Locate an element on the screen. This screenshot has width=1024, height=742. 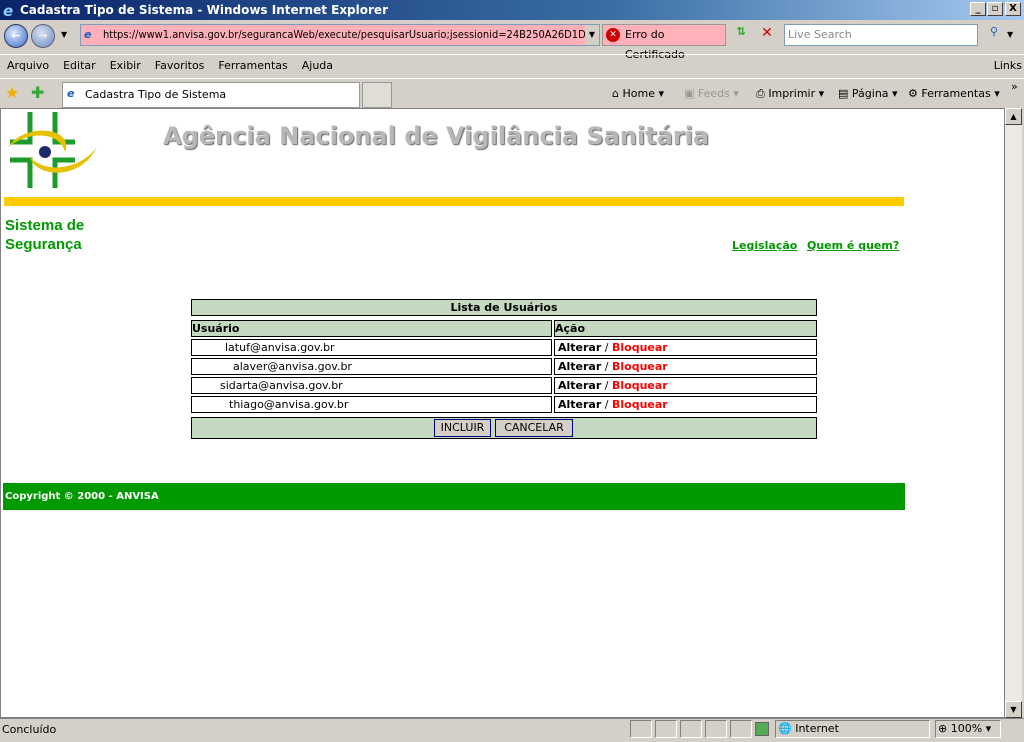
agency-title: Agência Nacional de Vigilância Sanitária is located at coordinates (436, 136).